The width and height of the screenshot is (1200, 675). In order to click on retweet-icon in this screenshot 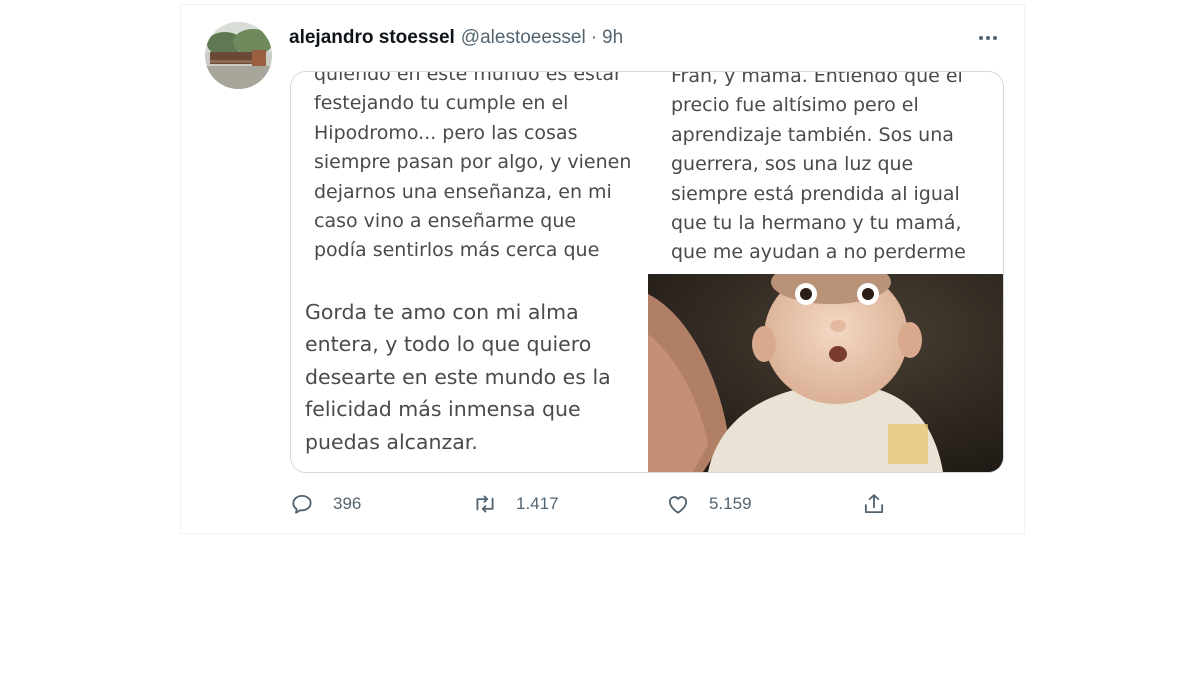, I will do `click(485, 504)`.